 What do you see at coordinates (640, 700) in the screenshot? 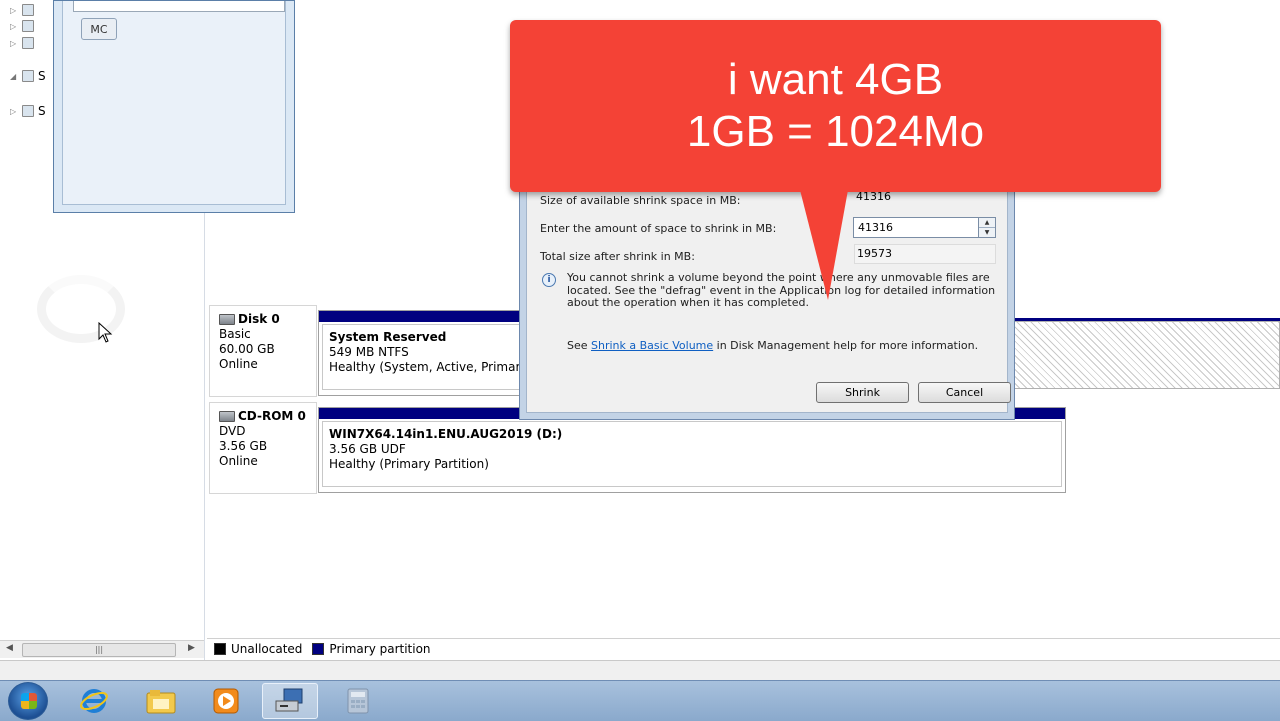
I see `taskbar` at bounding box center [640, 700].